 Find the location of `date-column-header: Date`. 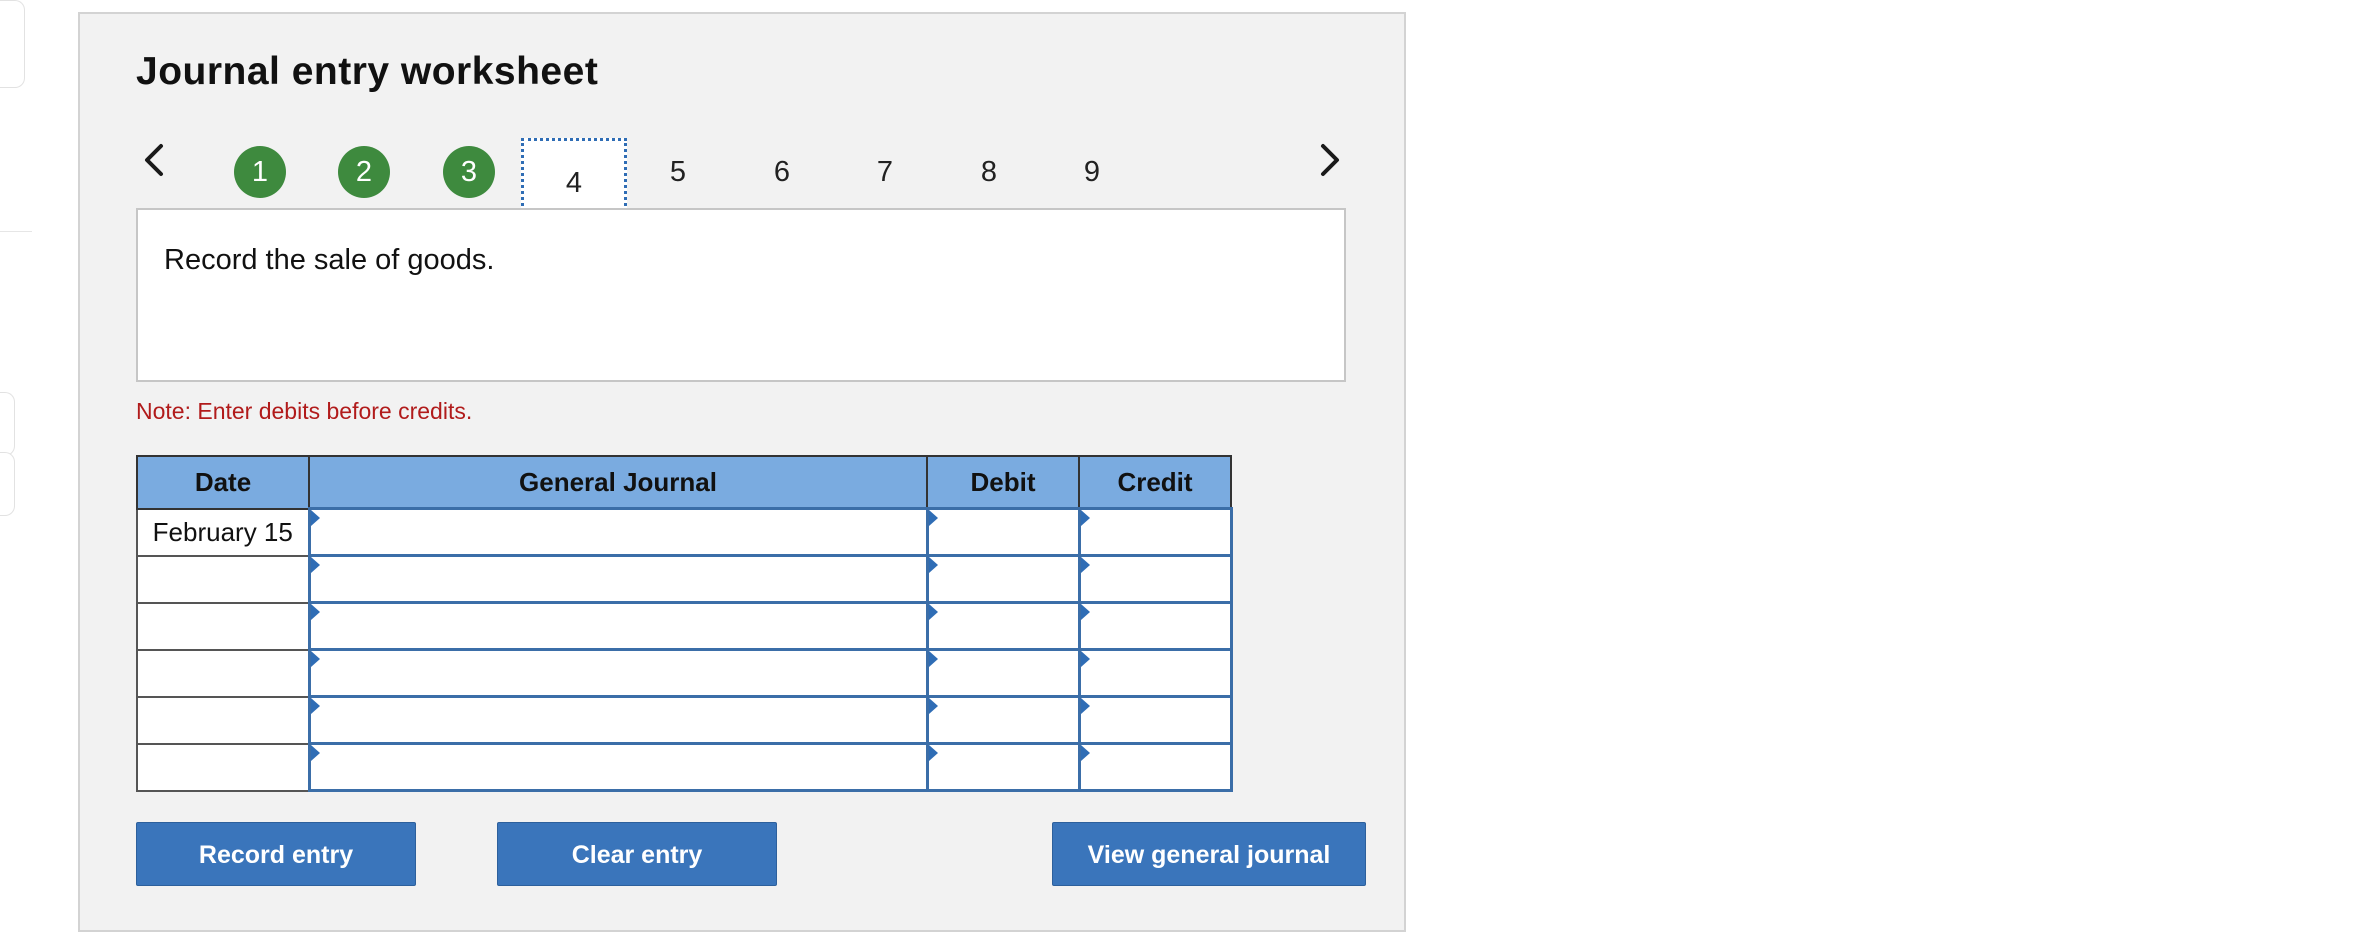

date-column-header: Date is located at coordinates (223, 482).